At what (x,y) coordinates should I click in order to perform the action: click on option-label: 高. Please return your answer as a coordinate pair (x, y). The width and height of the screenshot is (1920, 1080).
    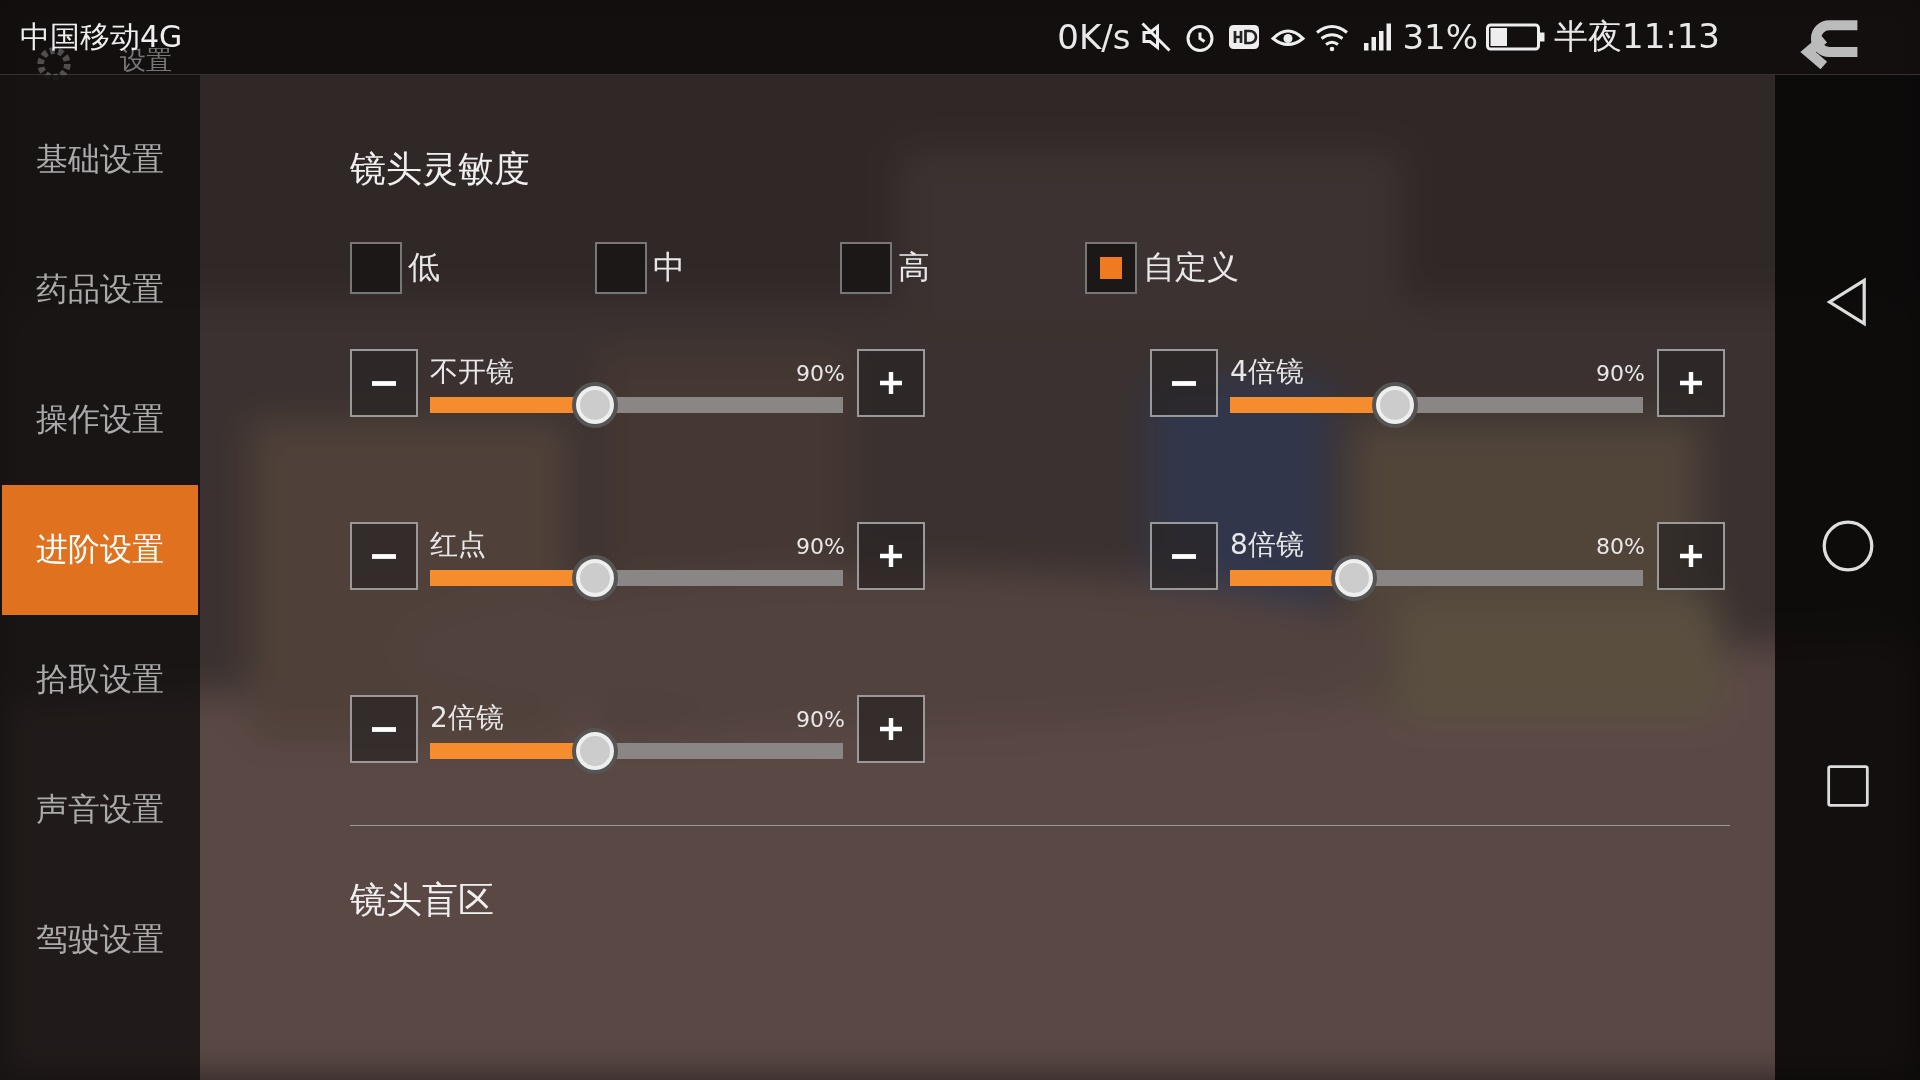
    Looking at the image, I should click on (914, 267).